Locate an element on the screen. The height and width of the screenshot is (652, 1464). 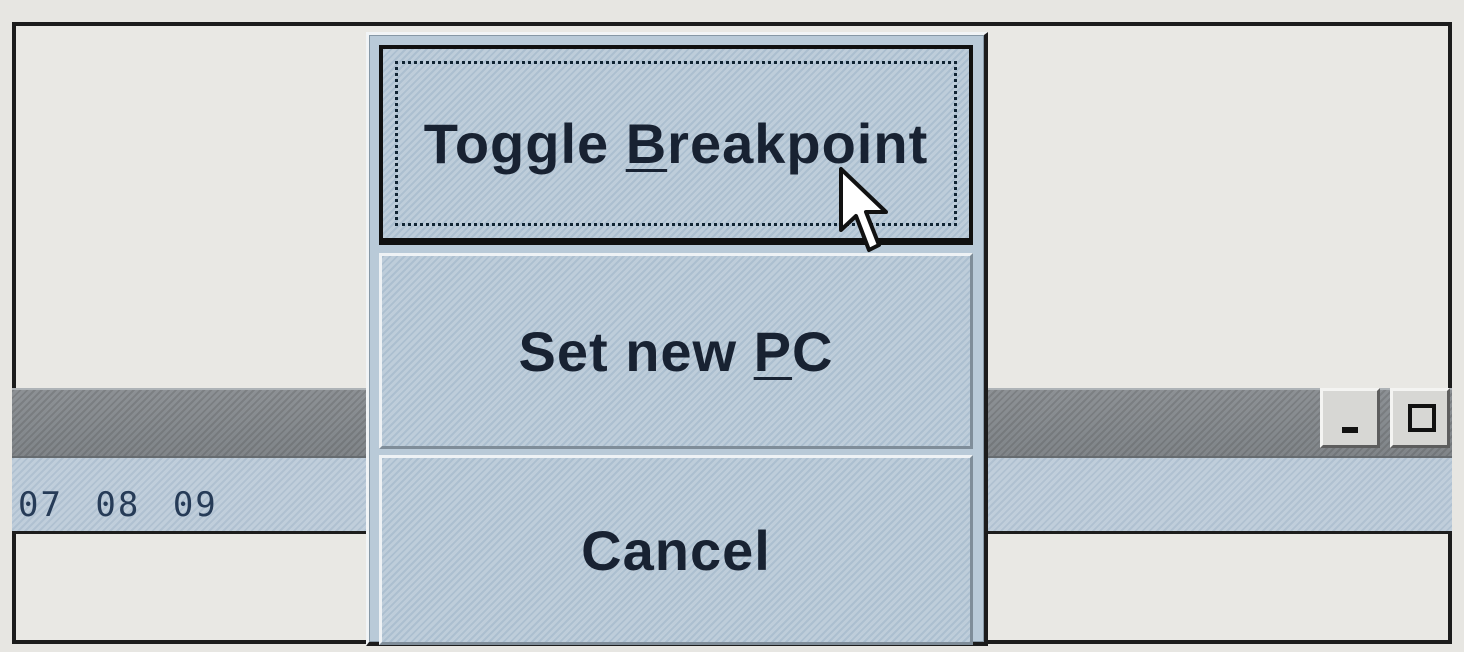
cancel-label: Cancel is located at coordinates (676, 550).